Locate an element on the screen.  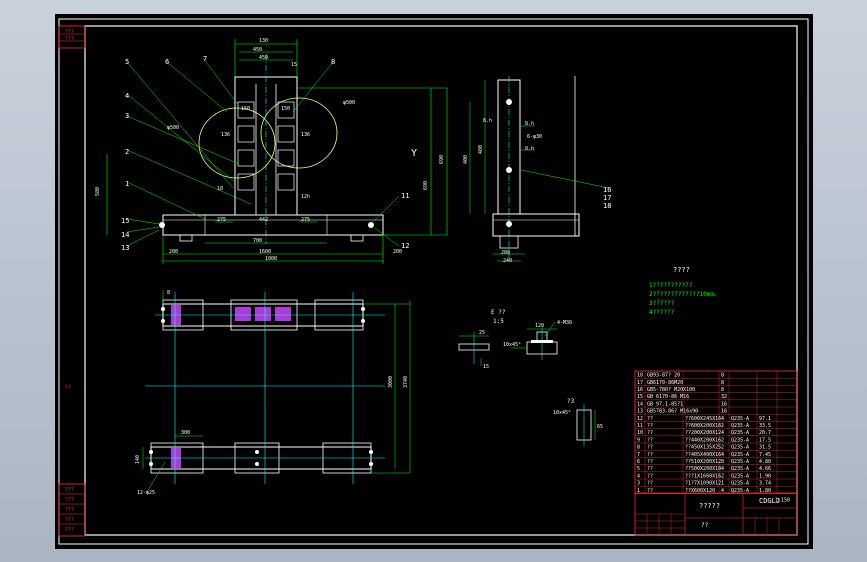
dim-label: 480 is located at coordinates (481, 149).